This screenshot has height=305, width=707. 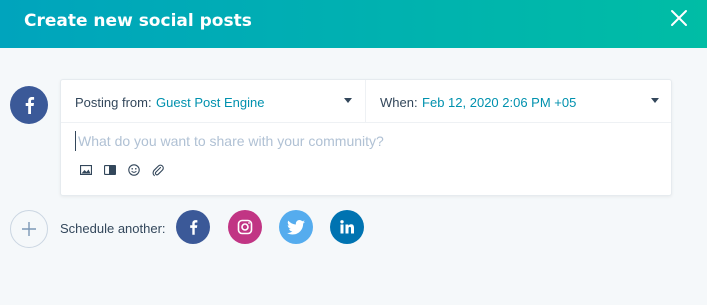 What do you see at coordinates (134, 170) in the screenshot?
I see `emoji-icon` at bounding box center [134, 170].